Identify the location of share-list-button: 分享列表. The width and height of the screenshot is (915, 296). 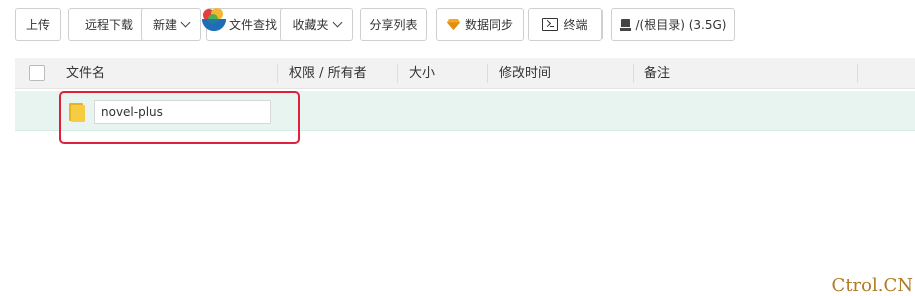
(393, 24).